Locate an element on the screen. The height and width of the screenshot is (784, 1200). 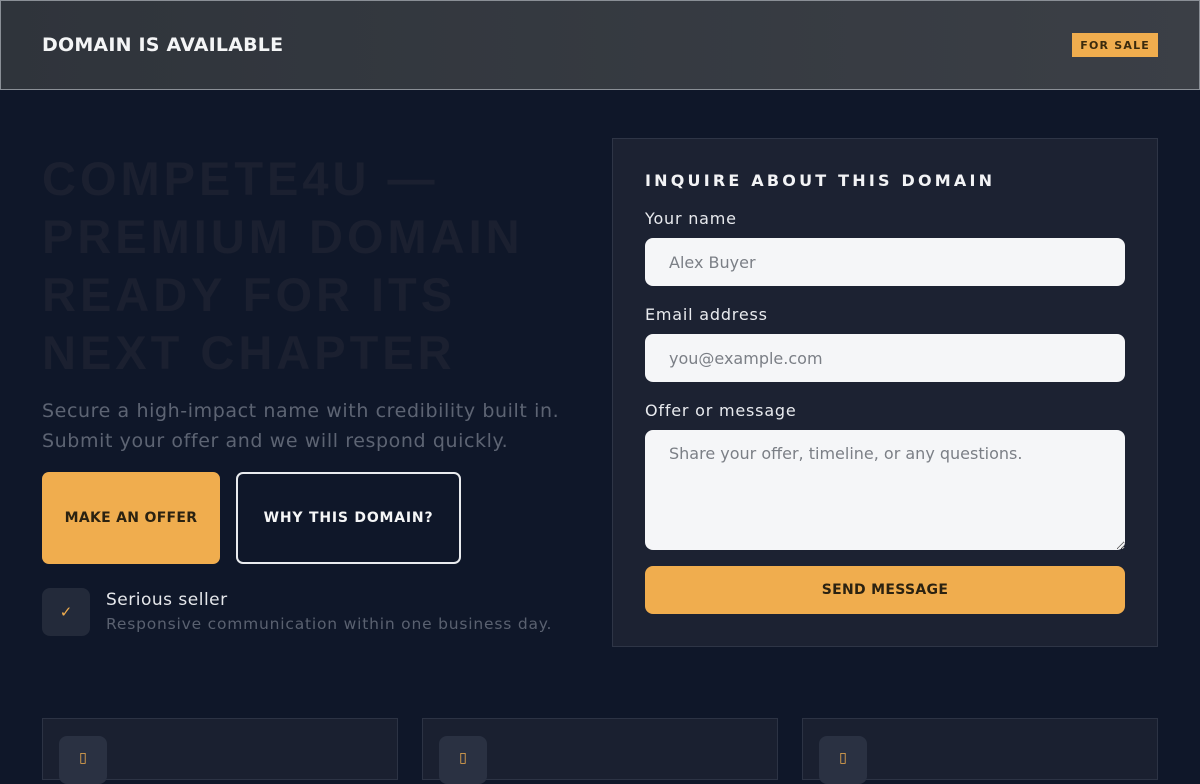
check-icon: ✓ is located at coordinates (66, 612).